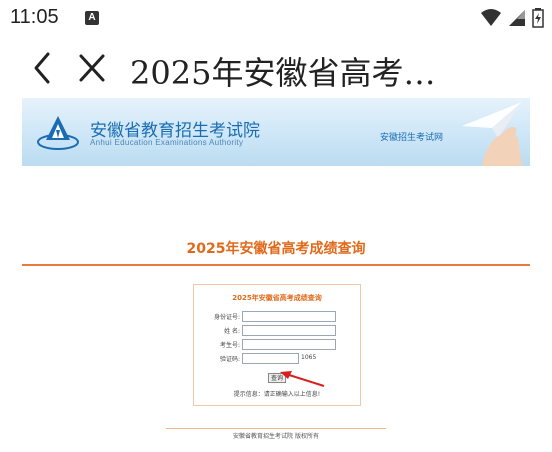  I want to click on back-button, so click(44, 68).